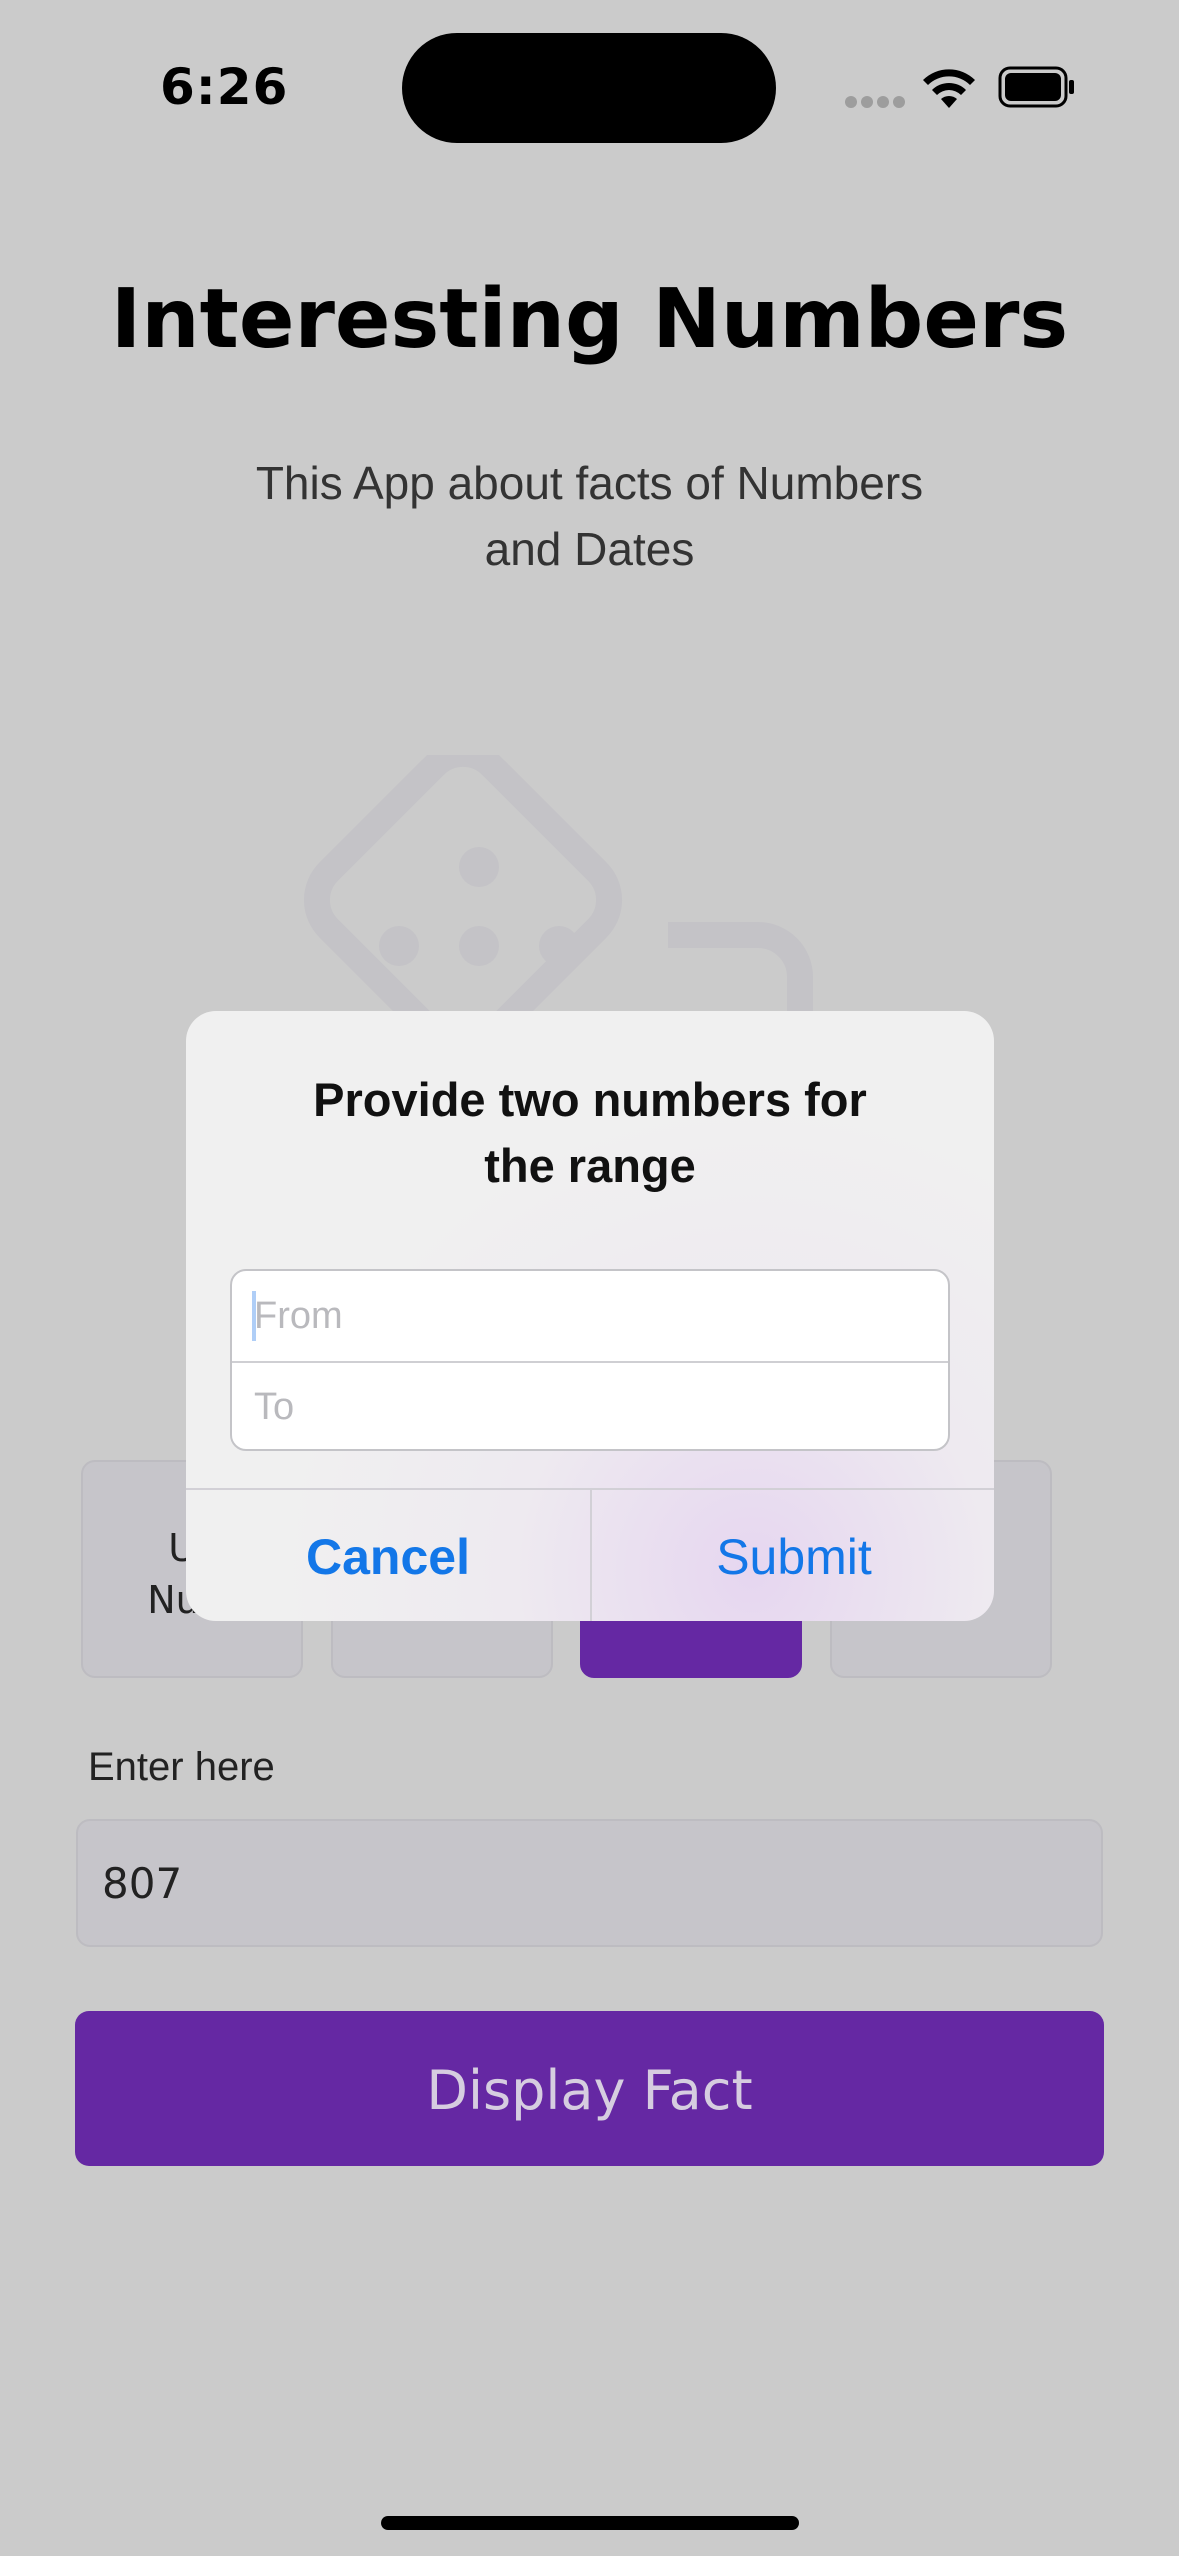 The width and height of the screenshot is (1179, 2556). What do you see at coordinates (1036, 87) in the screenshot?
I see `battery-icon` at bounding box center [1036, 87].